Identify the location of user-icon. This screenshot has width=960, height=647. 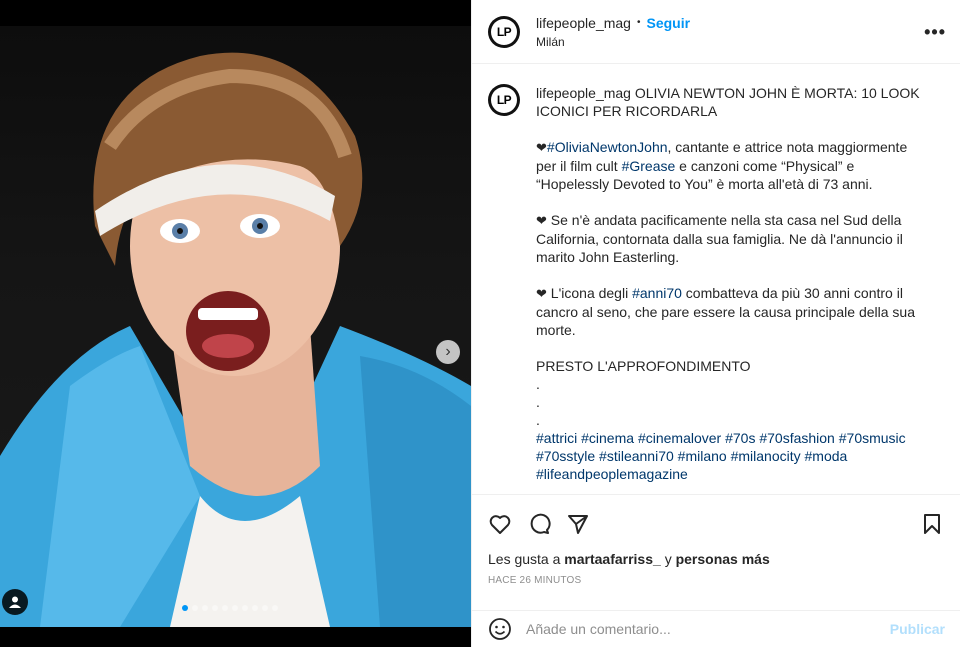
(15, 602).